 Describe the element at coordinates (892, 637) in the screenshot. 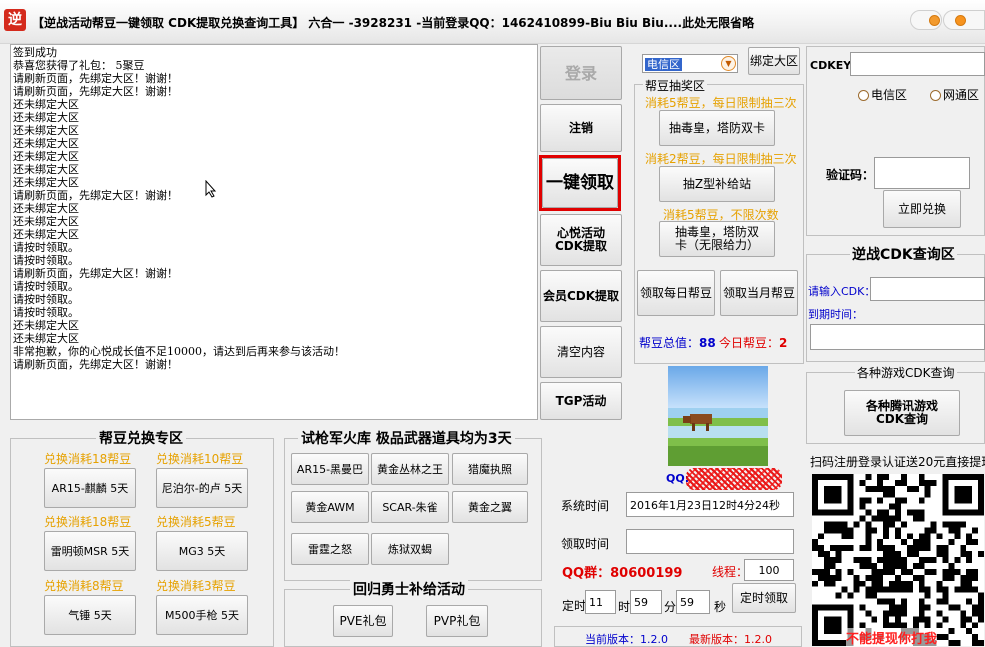

I see `qr-overlay-text: 不能提现你打我` at that location.